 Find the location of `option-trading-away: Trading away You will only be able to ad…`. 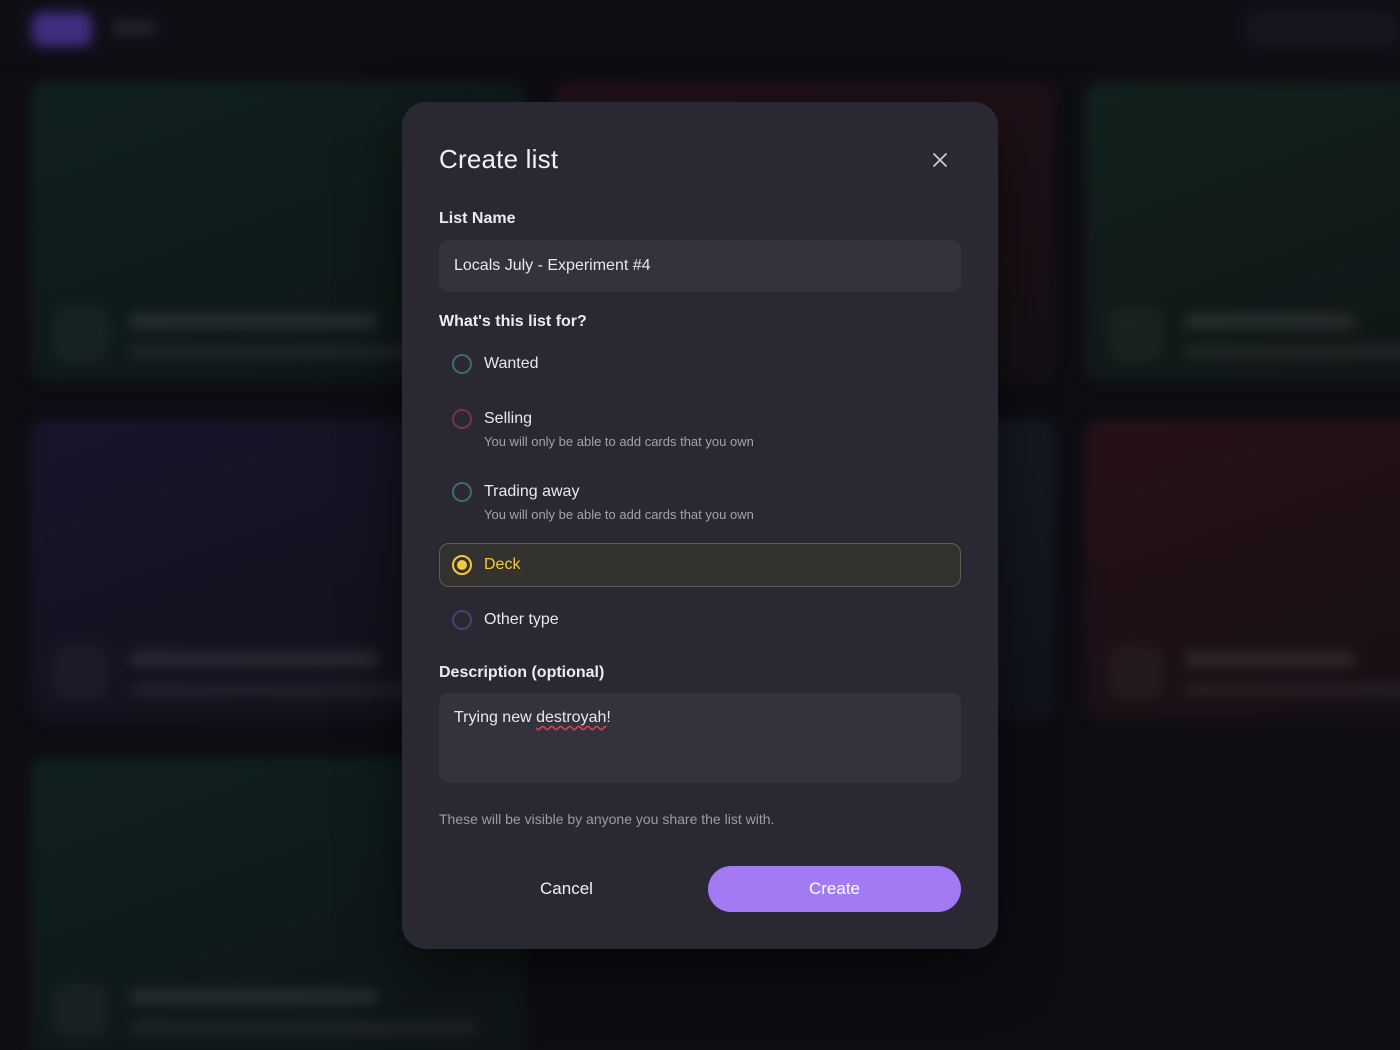

option-trading-away: Trading away You will only be able to ad… is located at coordinates (700, 501).